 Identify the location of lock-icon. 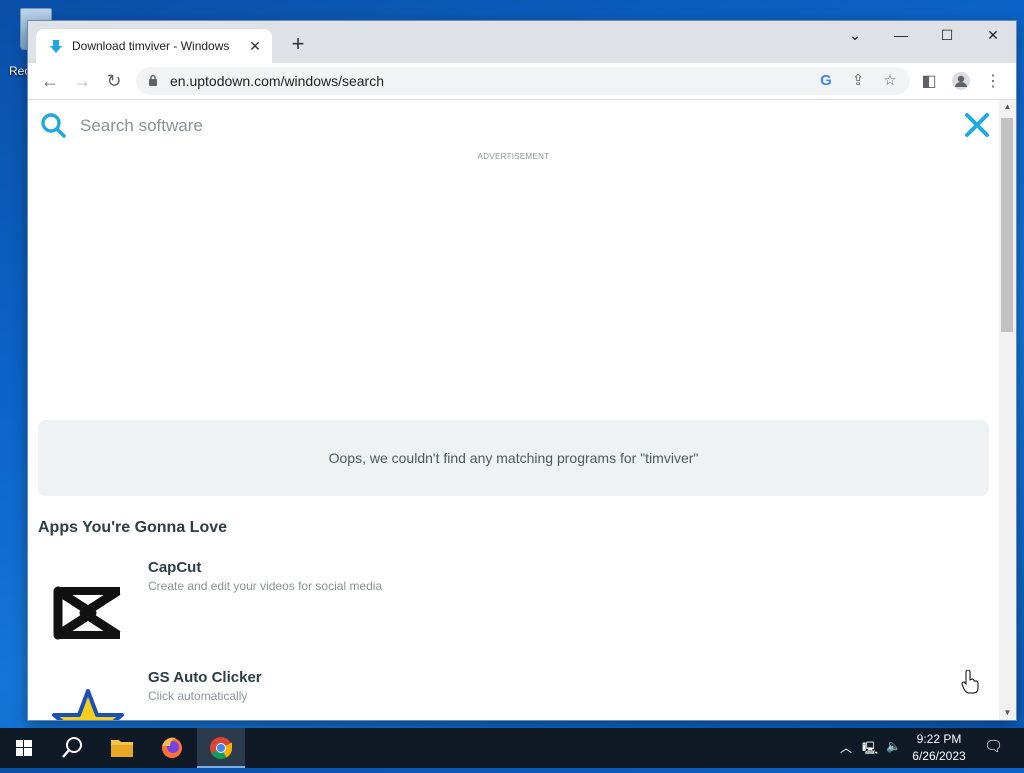
(153, 80).